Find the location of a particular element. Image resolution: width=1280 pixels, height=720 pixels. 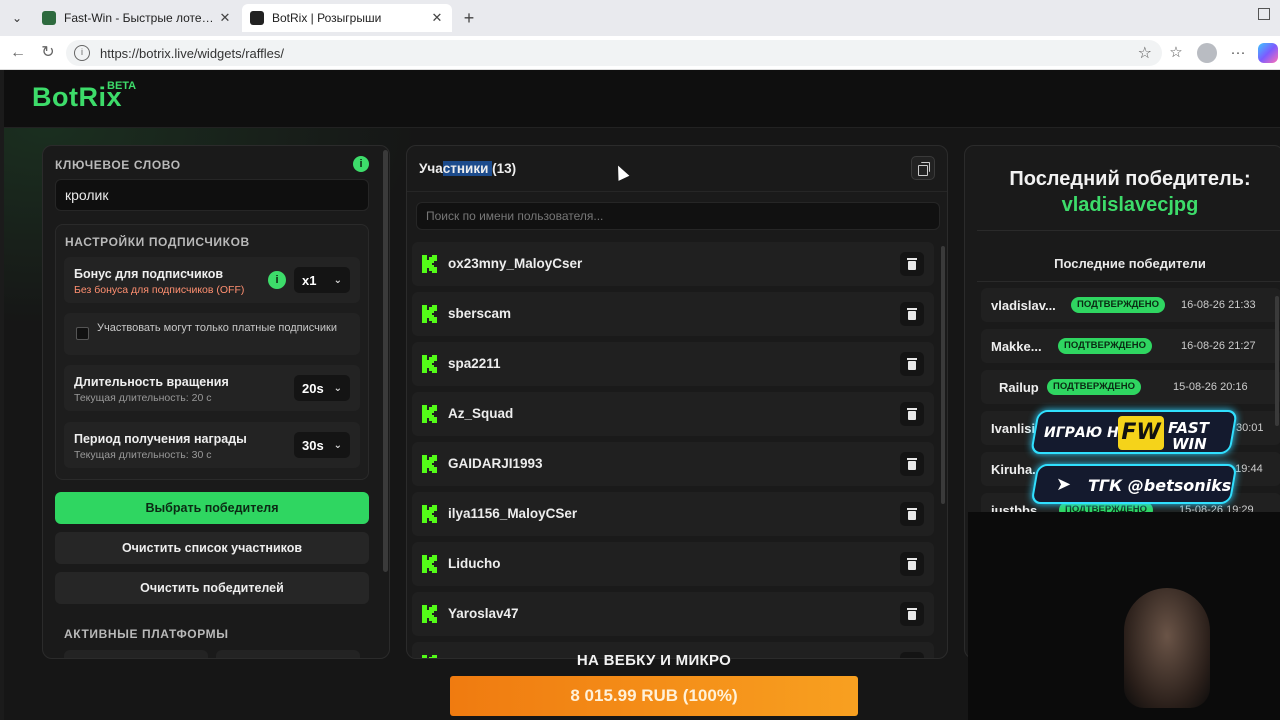

winner-date: 15-08-26 20:16 is located at coordinates (1210, 387).